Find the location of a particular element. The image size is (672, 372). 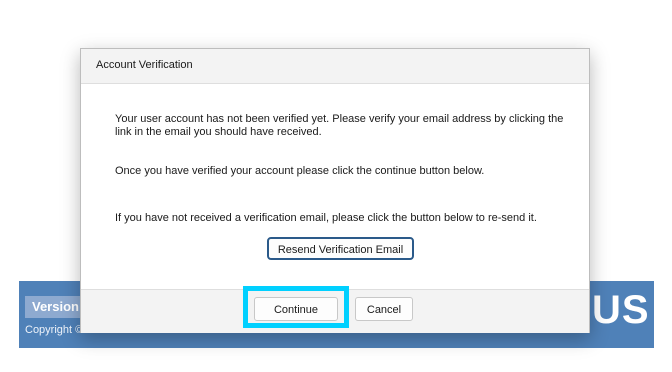

version-label: Version is located at coordinates (53, 307).